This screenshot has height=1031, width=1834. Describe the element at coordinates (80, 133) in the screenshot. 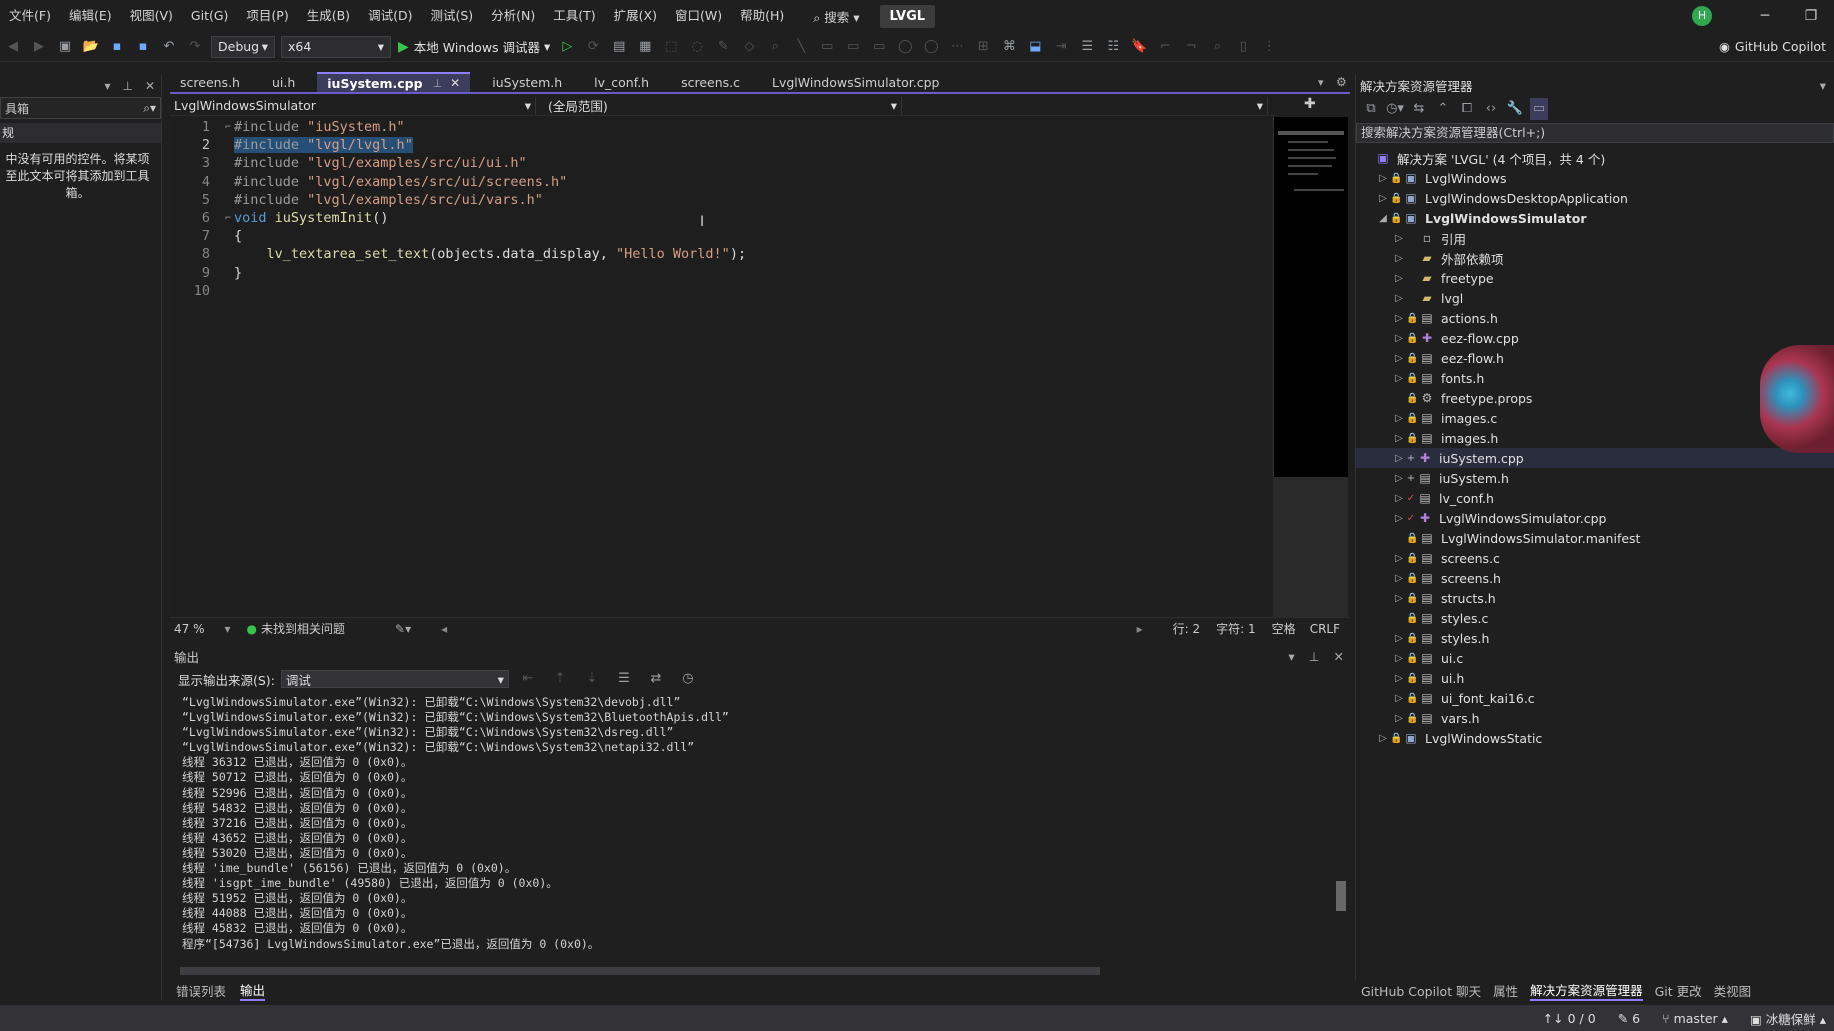

I see `toolbox-section: 规` at that location.